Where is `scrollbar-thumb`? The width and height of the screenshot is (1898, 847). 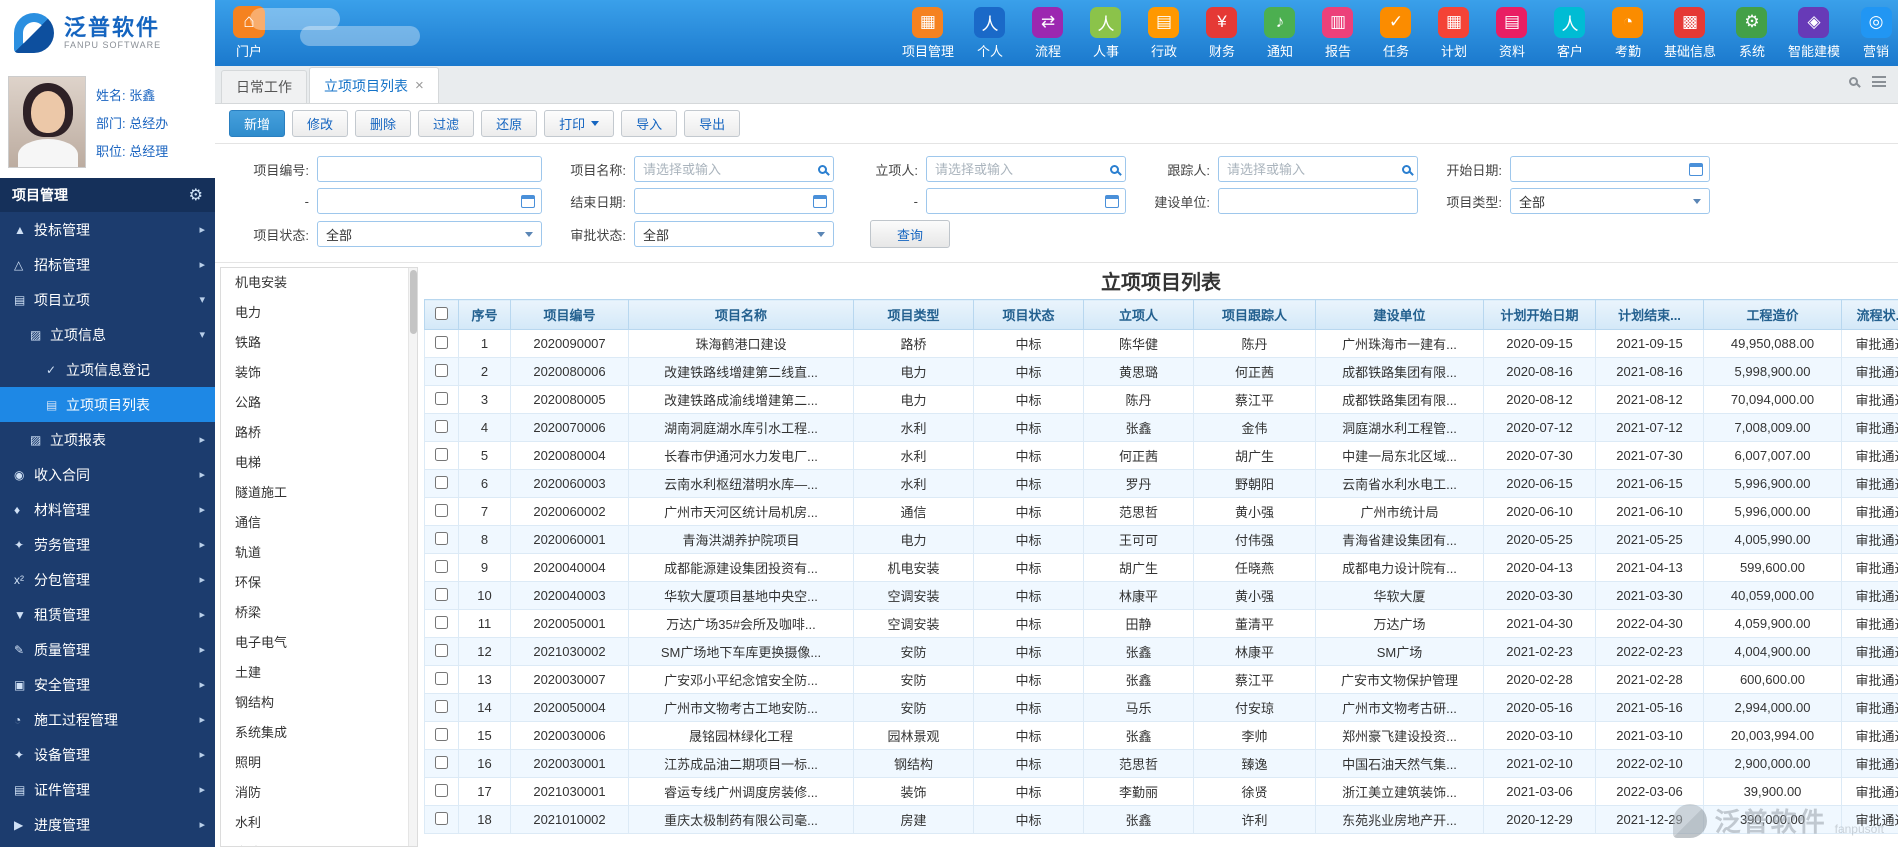 scrollbar-thumb is located at coordinates (413, 302).